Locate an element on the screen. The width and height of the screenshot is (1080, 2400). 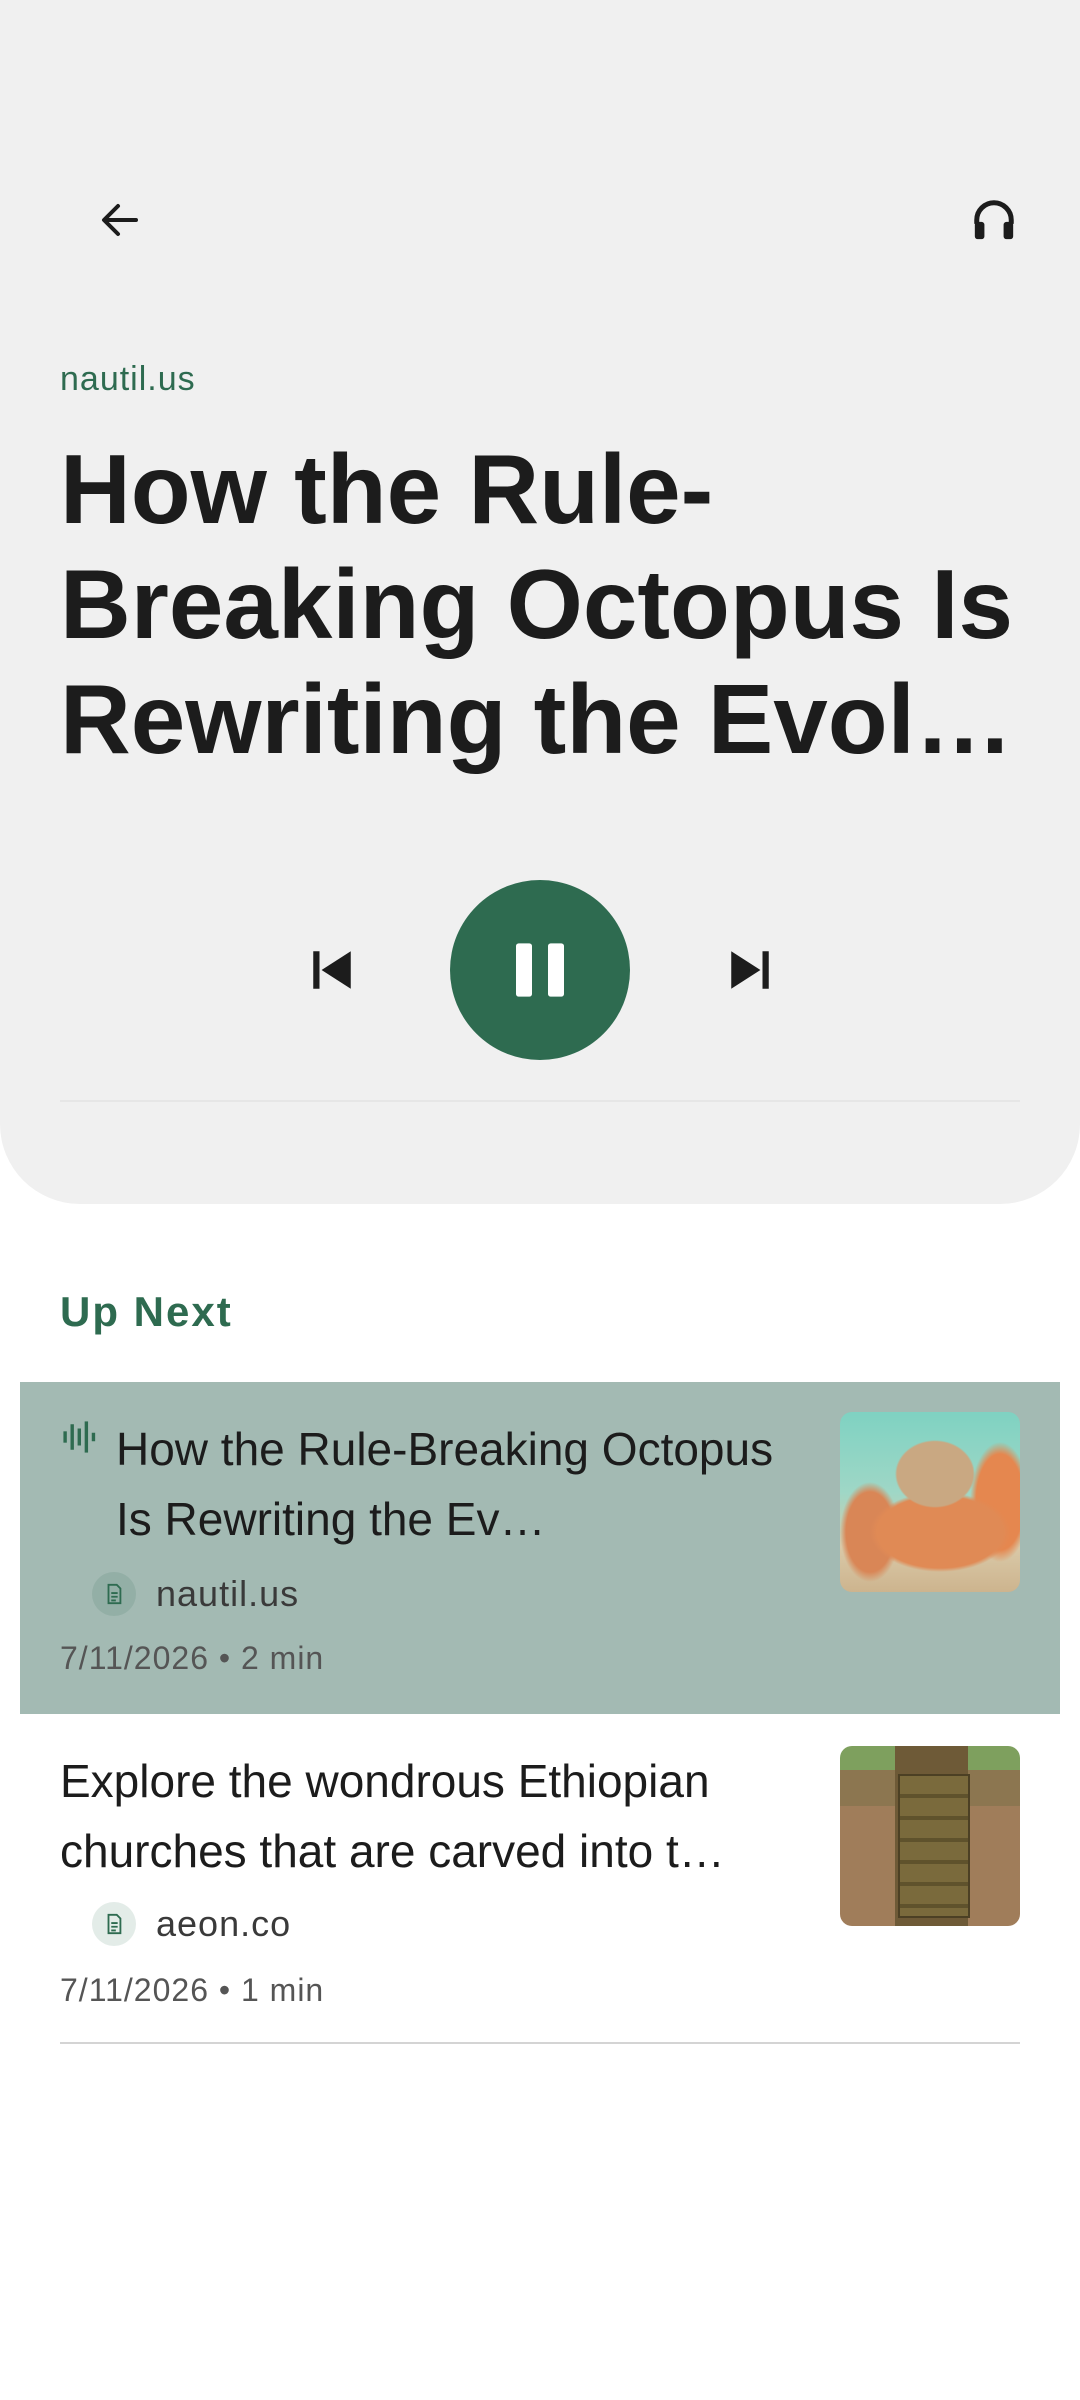
list-item-source-name: aeon.co is located at coordinates (224, 1923).